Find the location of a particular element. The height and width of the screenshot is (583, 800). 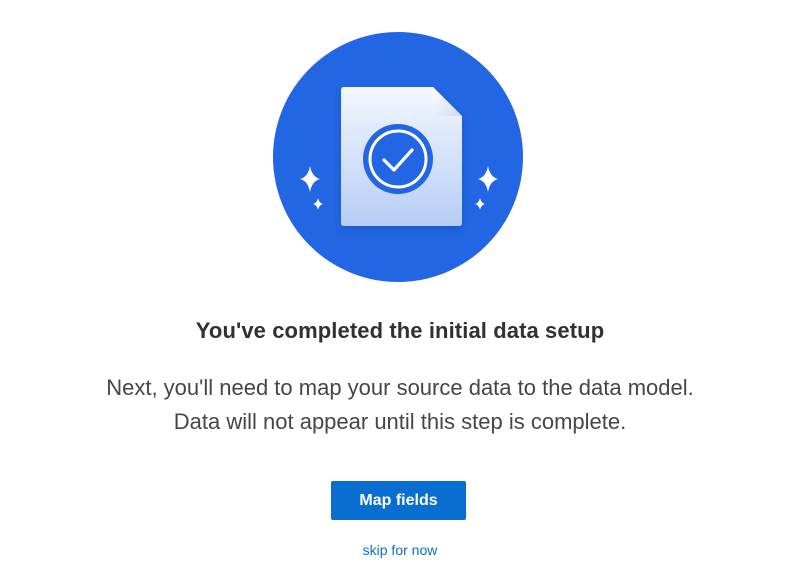

check-circle-icon is located at coordinates (398, 159).